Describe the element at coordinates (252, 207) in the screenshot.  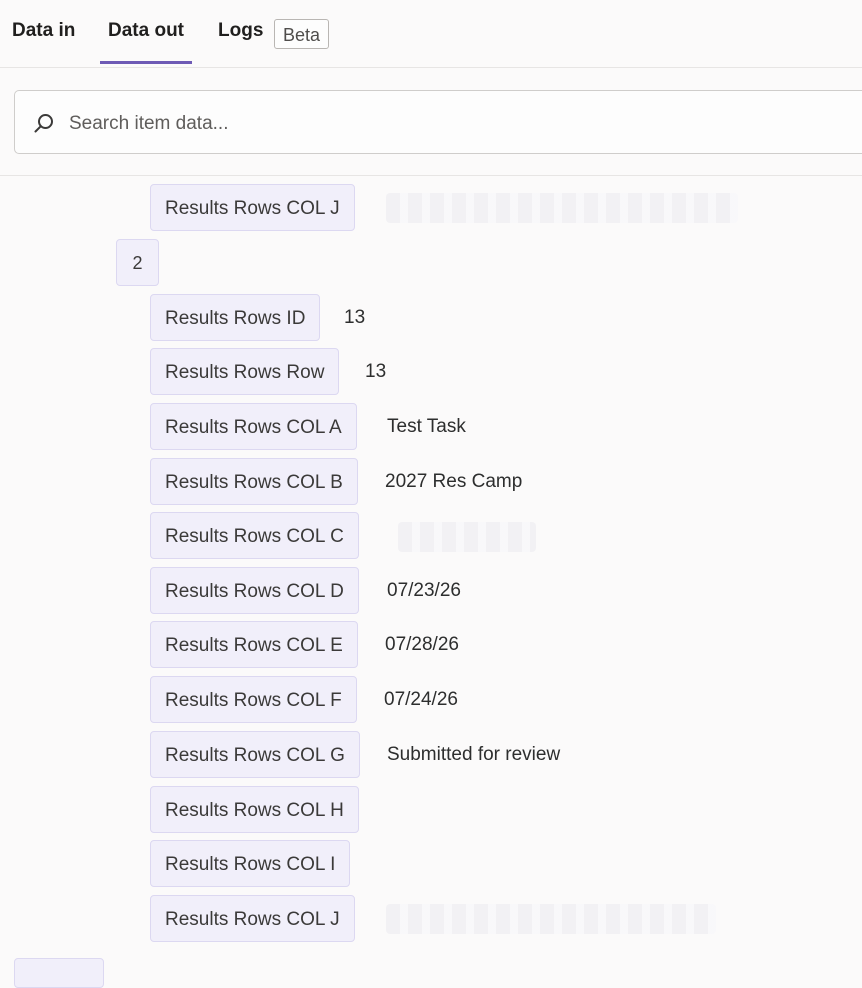
I see `field-key-top-col-j: Results Rows COL J` at that location.